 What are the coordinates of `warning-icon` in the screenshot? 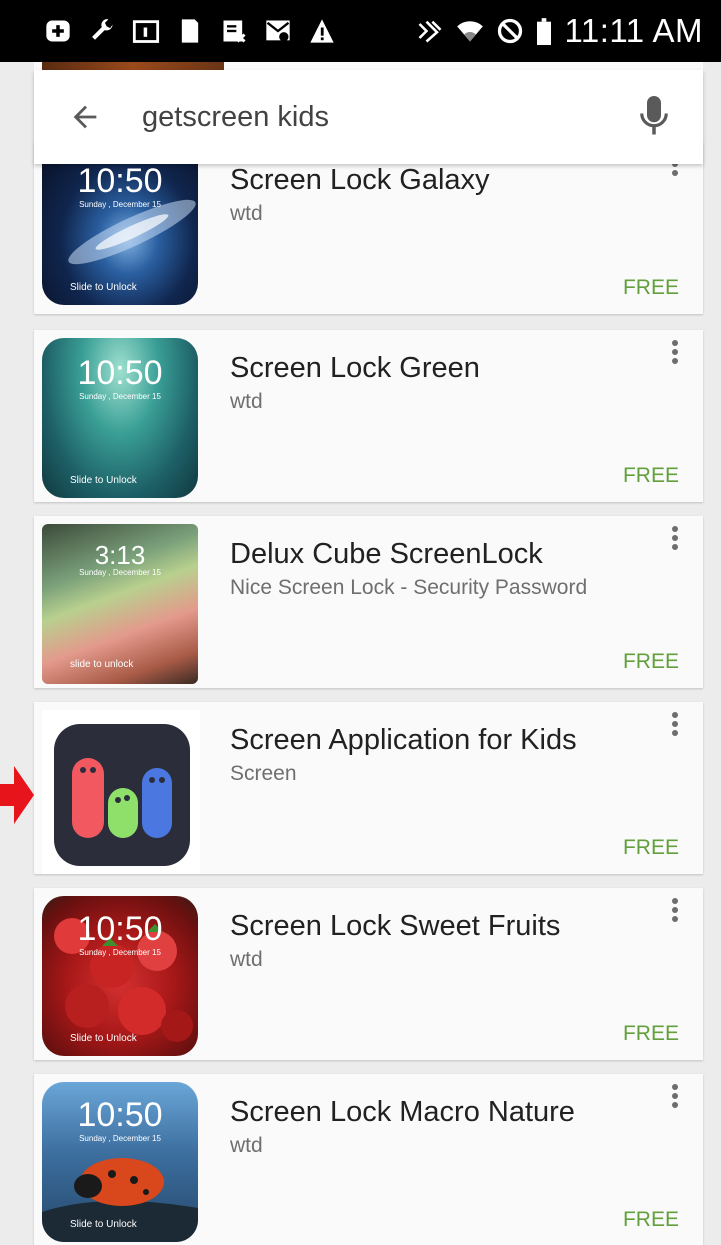 It's located at (322, 31).